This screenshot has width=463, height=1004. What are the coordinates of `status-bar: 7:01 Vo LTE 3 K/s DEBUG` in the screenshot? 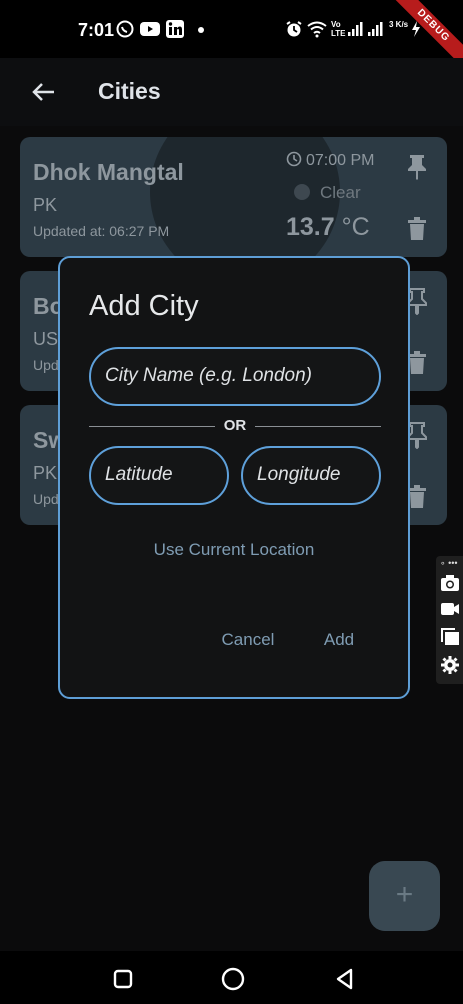 It's located at (231, 37).